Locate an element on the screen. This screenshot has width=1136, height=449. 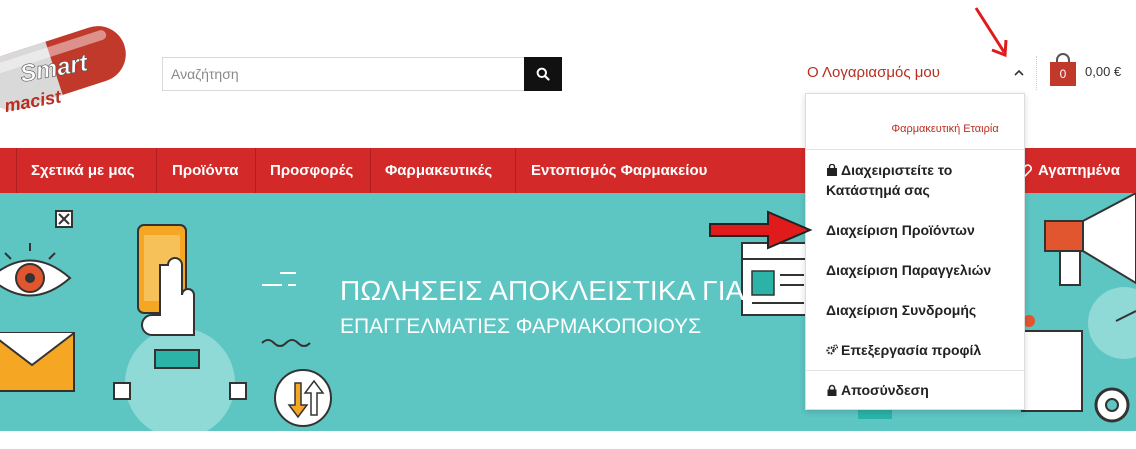
menu-item-label: Διαχείριση Συνδρομής is located at coordinates (901, 310).